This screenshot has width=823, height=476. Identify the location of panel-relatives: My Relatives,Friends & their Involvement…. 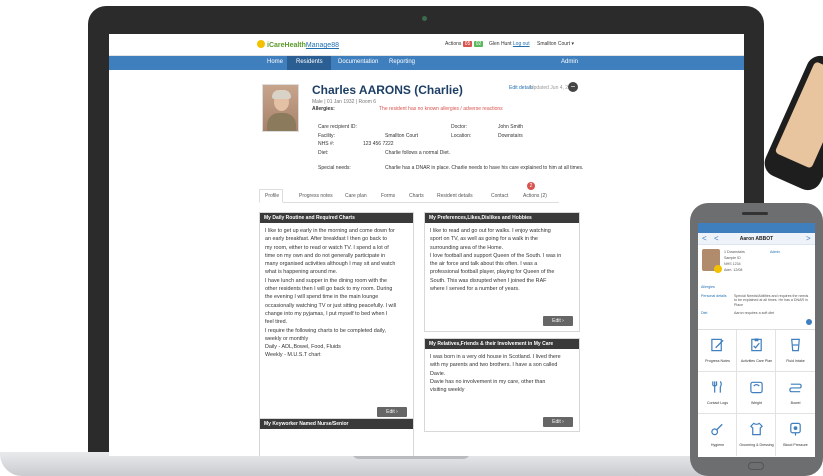
(502, 385).